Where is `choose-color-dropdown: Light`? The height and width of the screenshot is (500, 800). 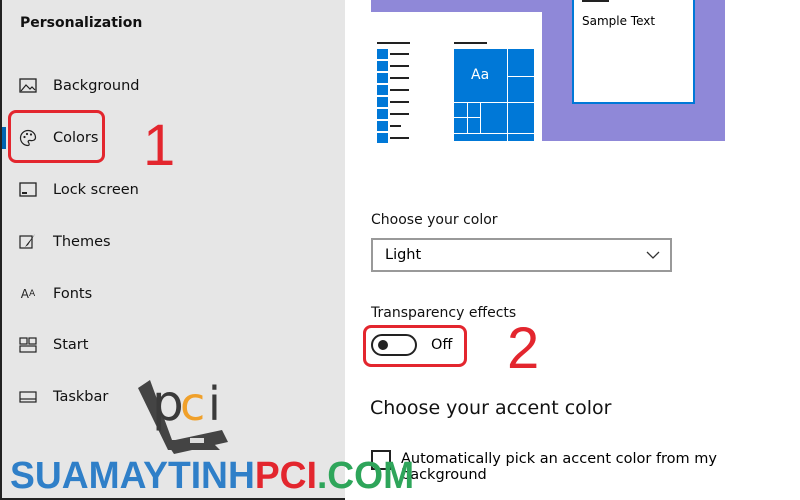
choose-color-dropdown: Light is located at coordinates (521, 255).